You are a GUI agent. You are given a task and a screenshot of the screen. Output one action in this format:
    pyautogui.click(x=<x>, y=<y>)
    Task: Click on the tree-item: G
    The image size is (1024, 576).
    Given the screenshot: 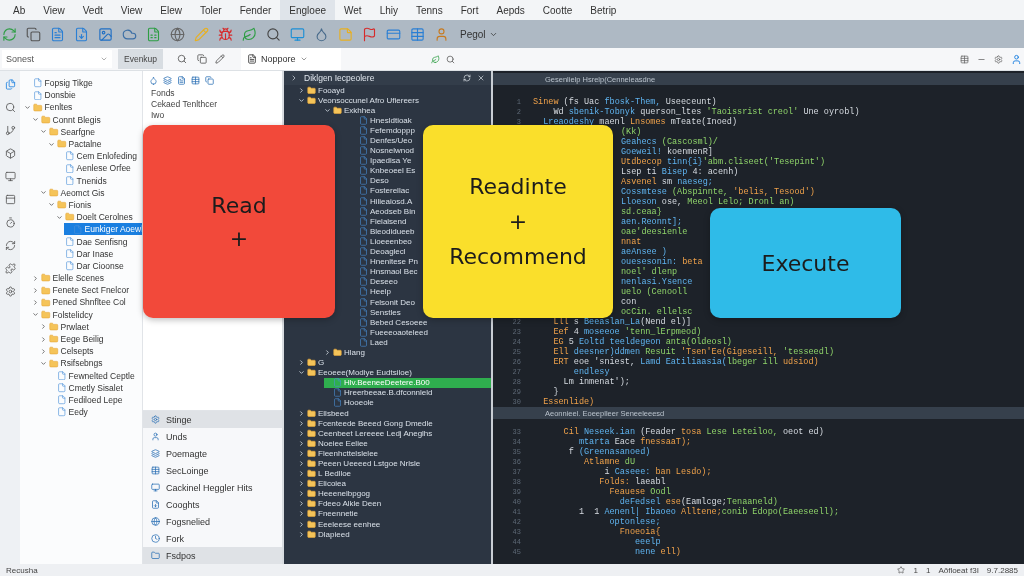 What is the action you would take?
    pyautogui.click(x=313, y=362)
    